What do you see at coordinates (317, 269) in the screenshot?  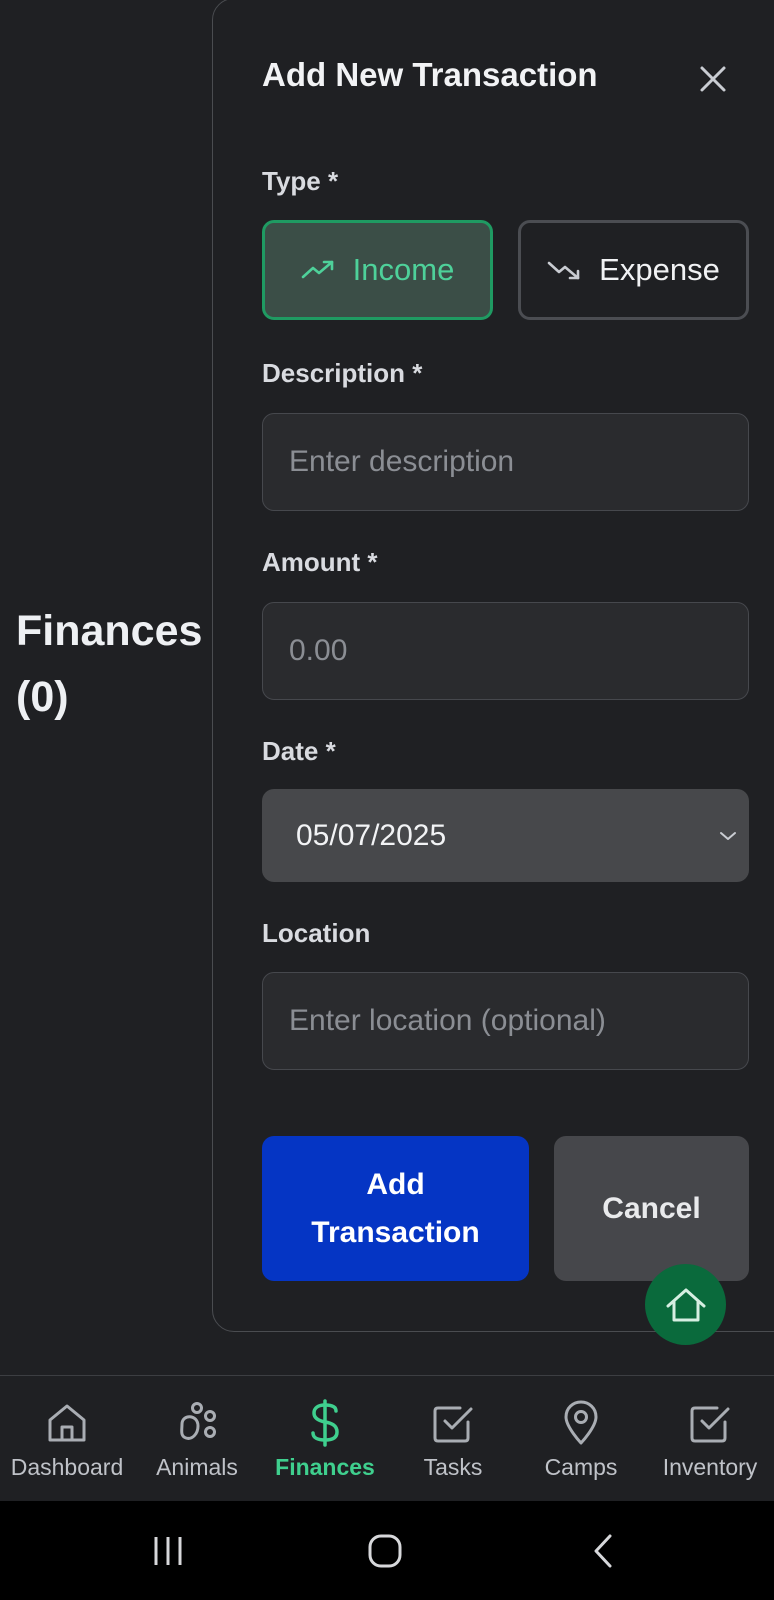 I see `trending-up-icon` at bounding box center [317, 269].